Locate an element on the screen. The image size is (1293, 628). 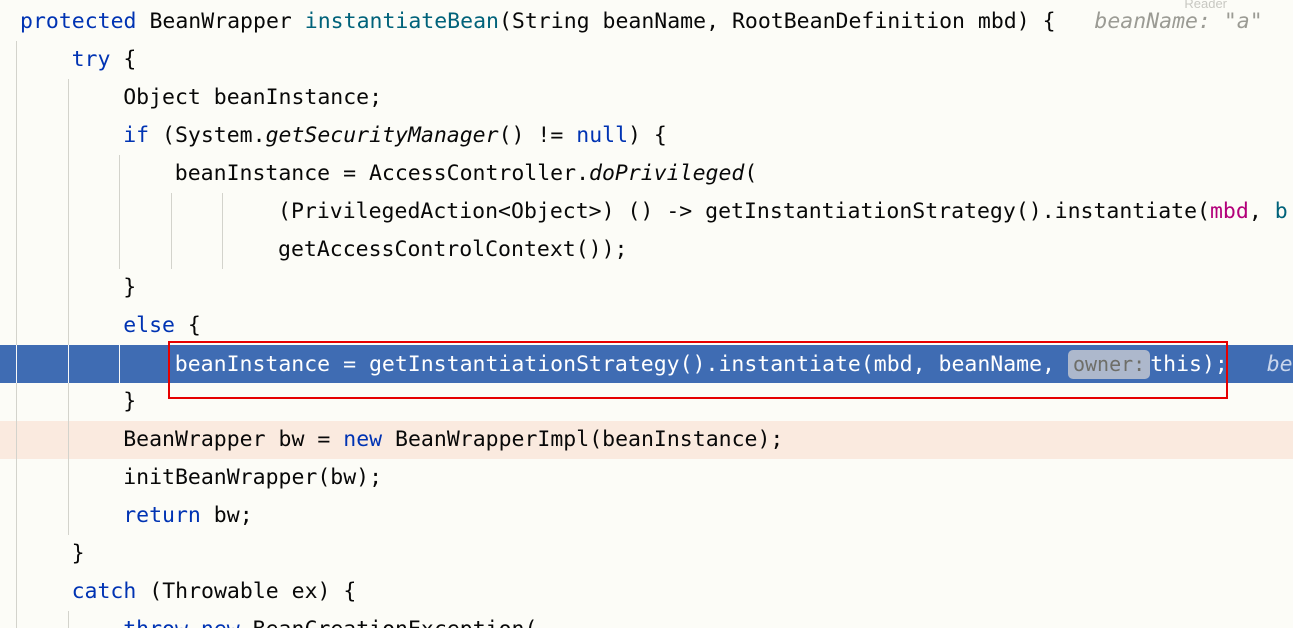
code-token: (System. is located at coordinates (207, 135).